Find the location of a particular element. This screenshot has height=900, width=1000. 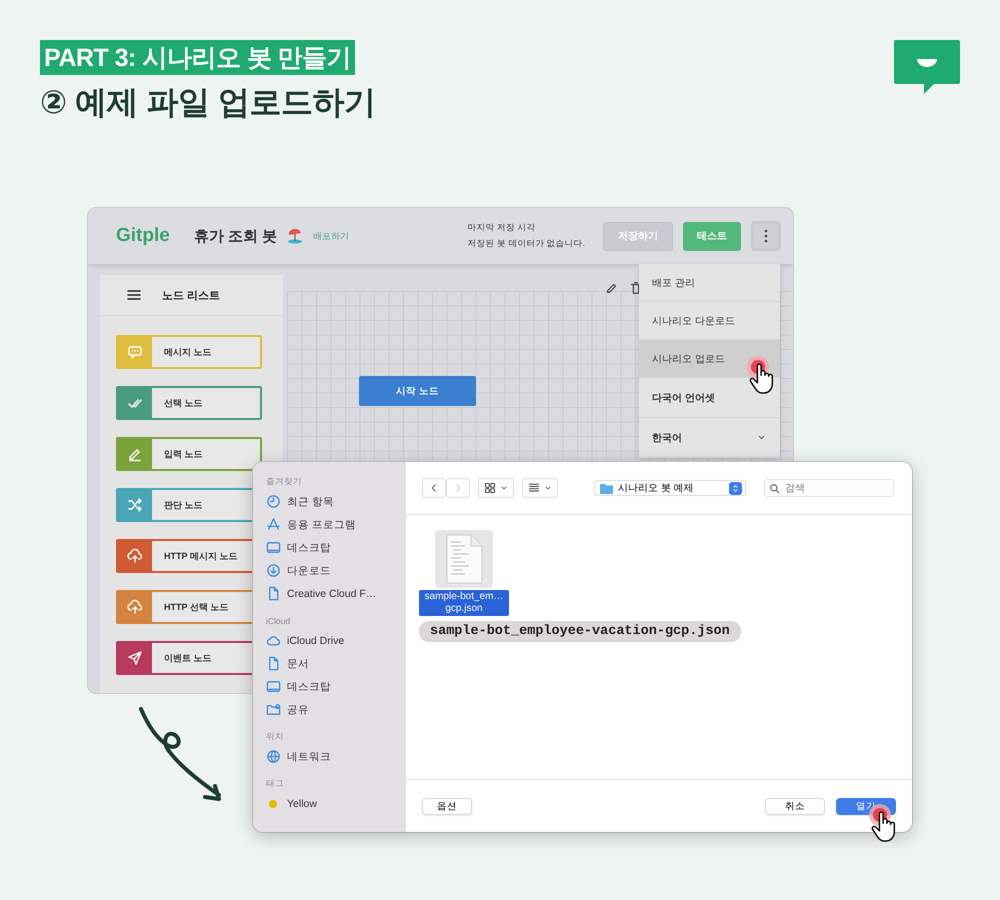

sidebar-item: 응용 프로그램 is located at coordinates (336, 524).